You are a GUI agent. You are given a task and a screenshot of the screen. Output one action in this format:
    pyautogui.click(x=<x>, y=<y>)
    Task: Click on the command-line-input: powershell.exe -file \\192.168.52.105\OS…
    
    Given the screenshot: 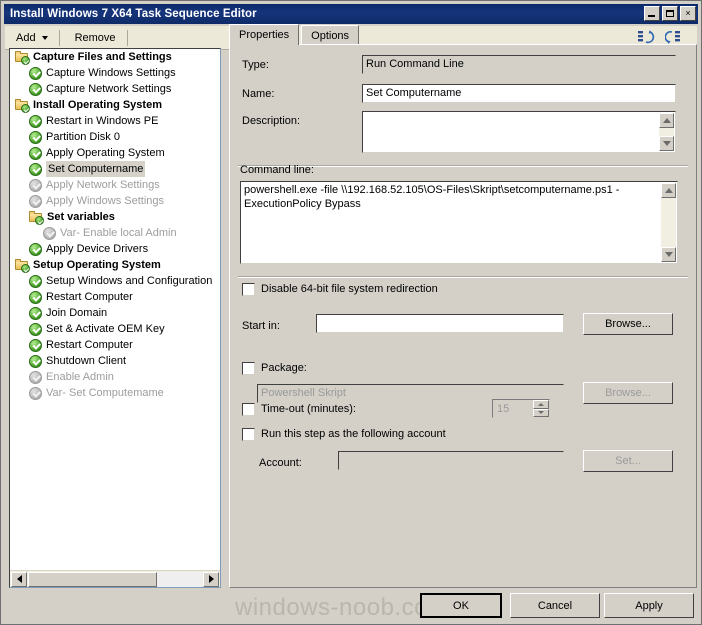 What is the action you would take?
    pyautogui.click(x=459, y=222)
    